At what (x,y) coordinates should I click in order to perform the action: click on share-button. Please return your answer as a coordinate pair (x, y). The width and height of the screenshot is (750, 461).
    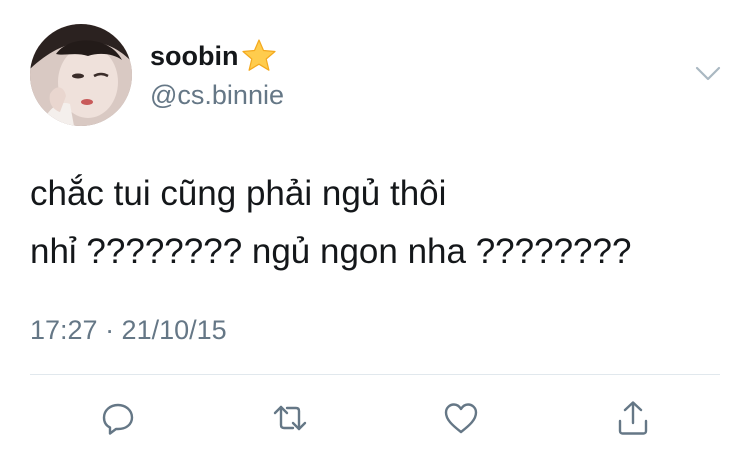
    Looking at the image, I should click on (633, 418).